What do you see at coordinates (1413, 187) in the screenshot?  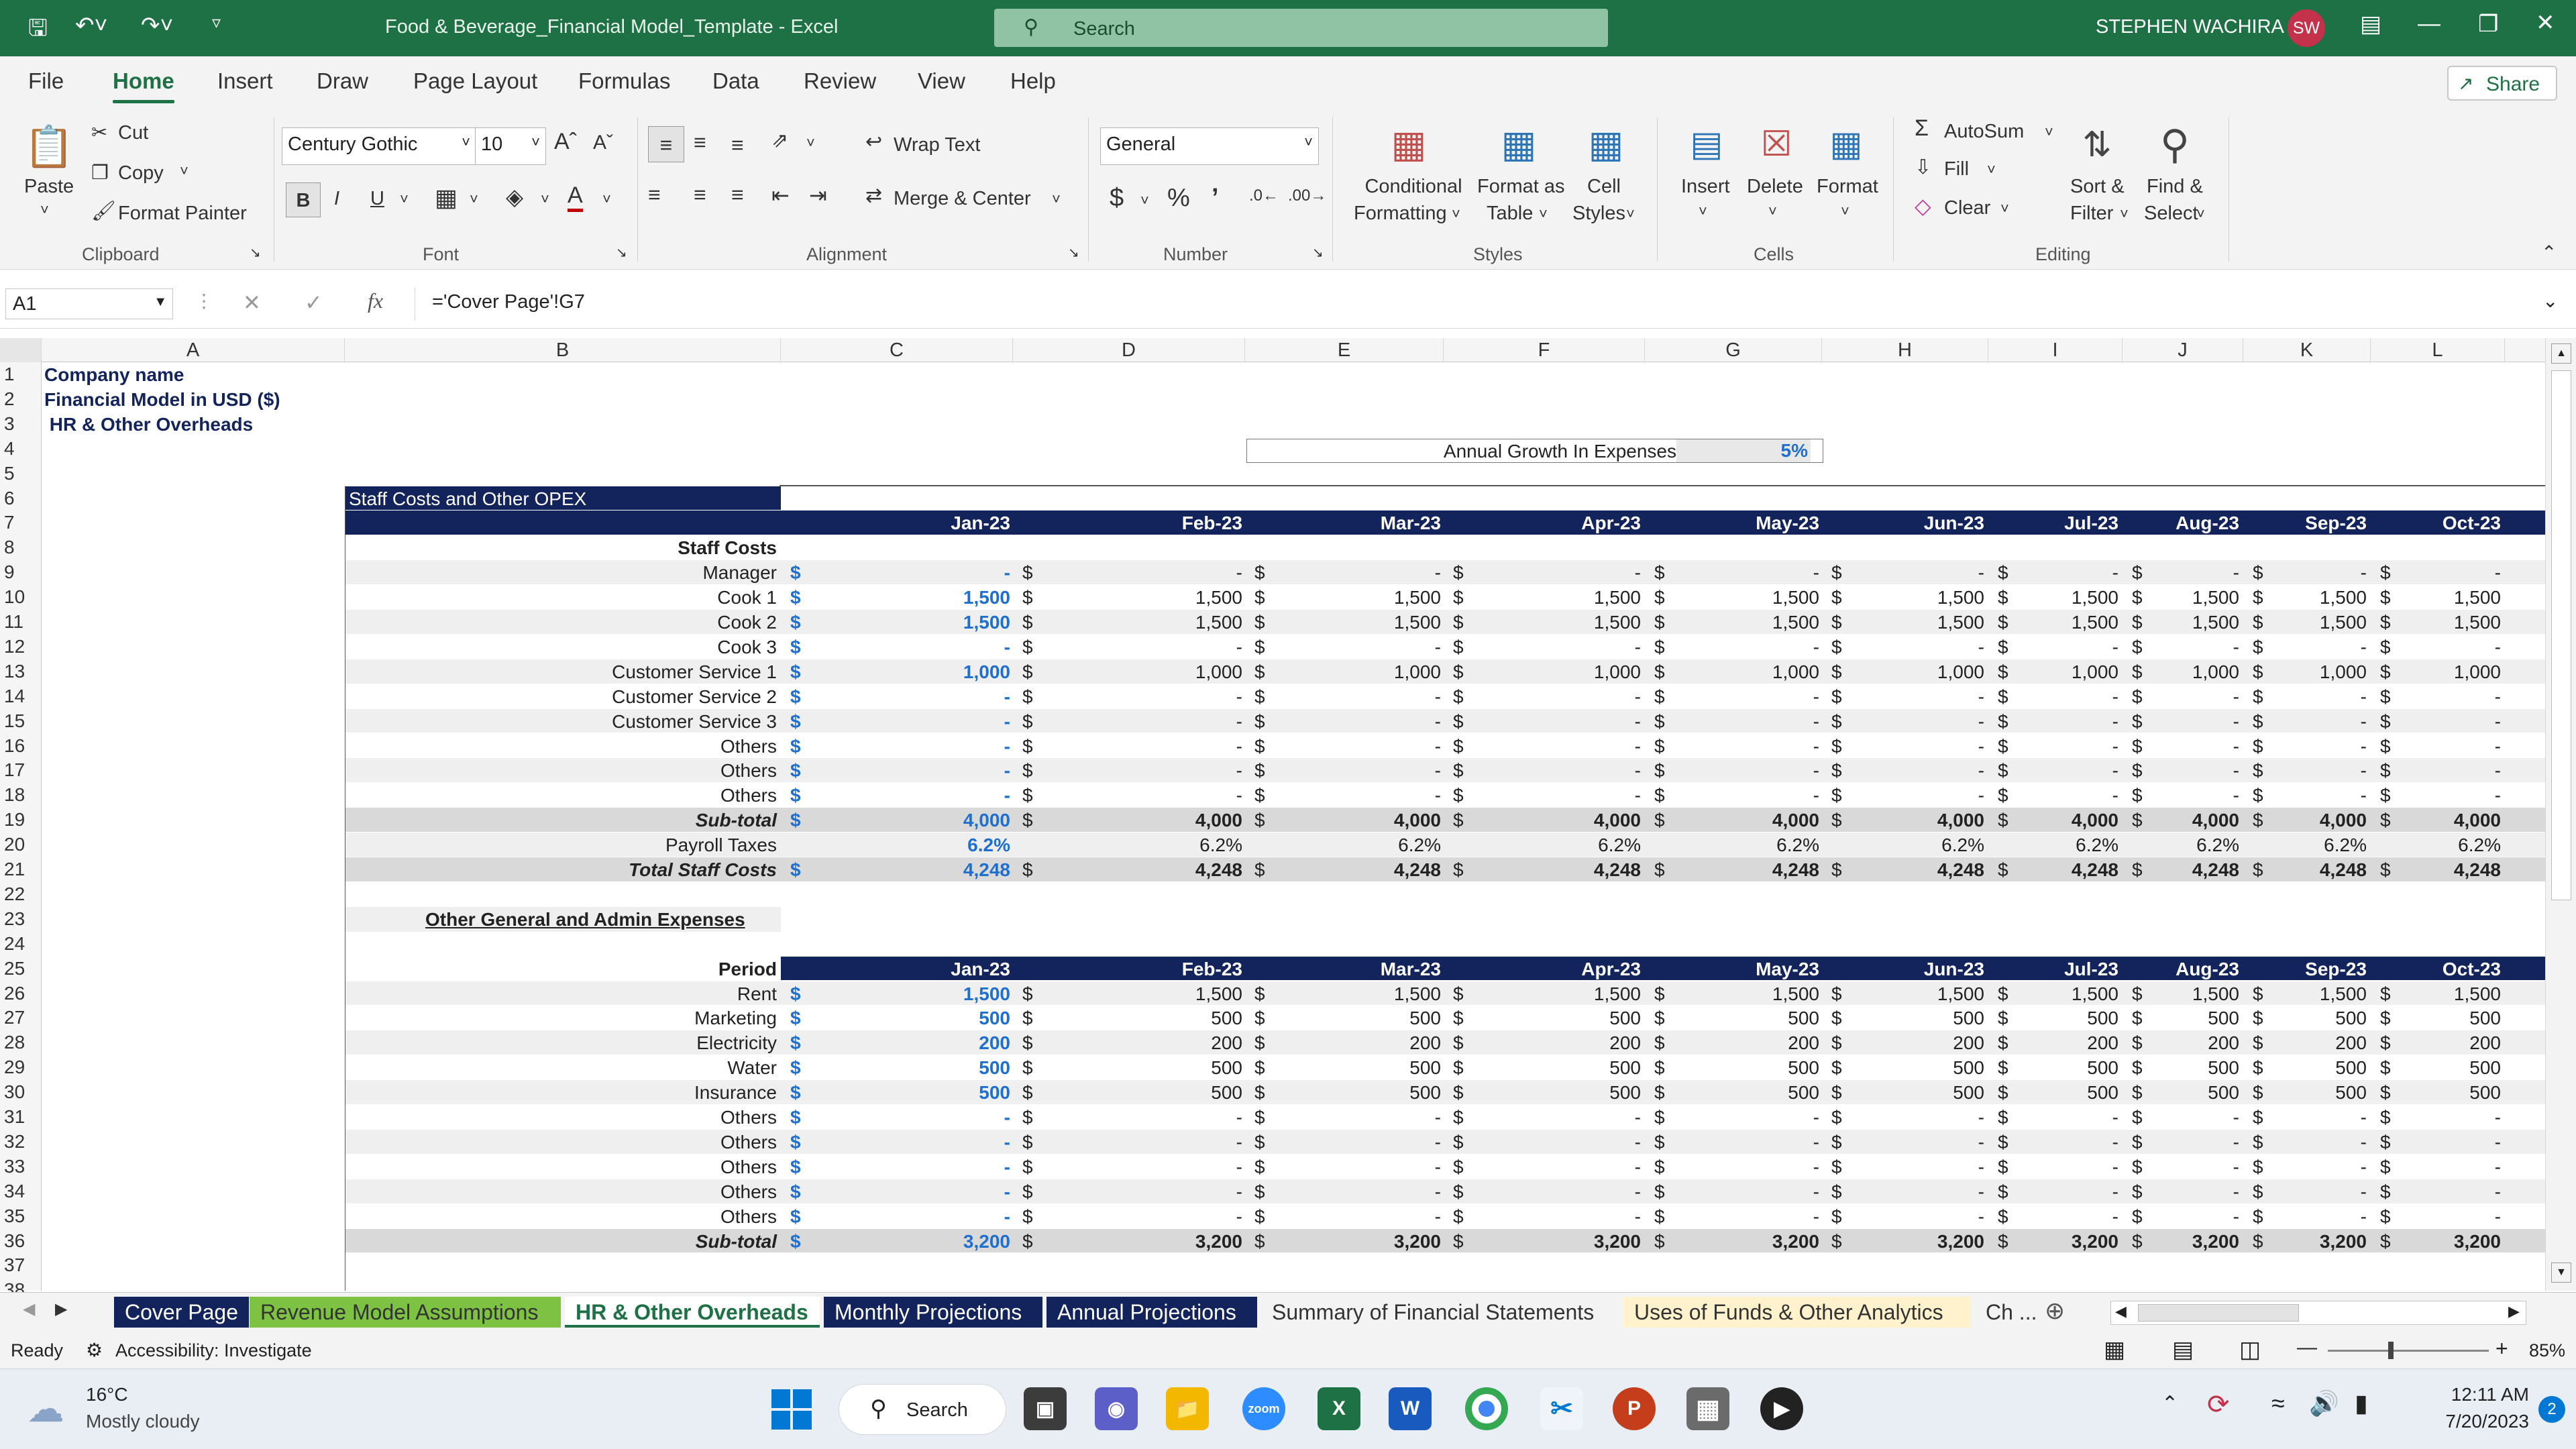 I see `conditional-formatting-label-1: Conditional` at bounding box center [1413, 187].